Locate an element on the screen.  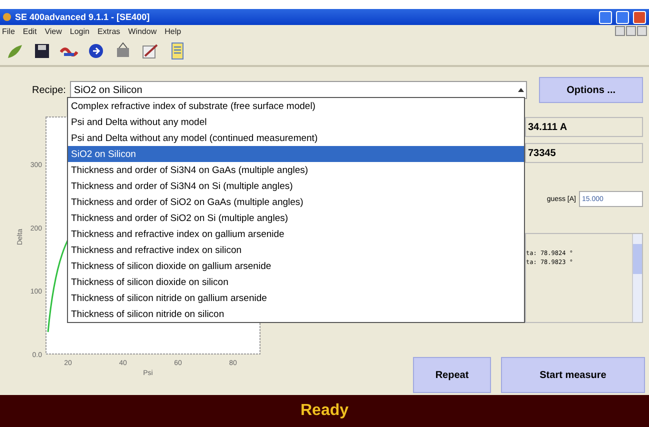
recipe-option: Complex refractive index of substrate (free surface model) is located at coordinates (296, 106).